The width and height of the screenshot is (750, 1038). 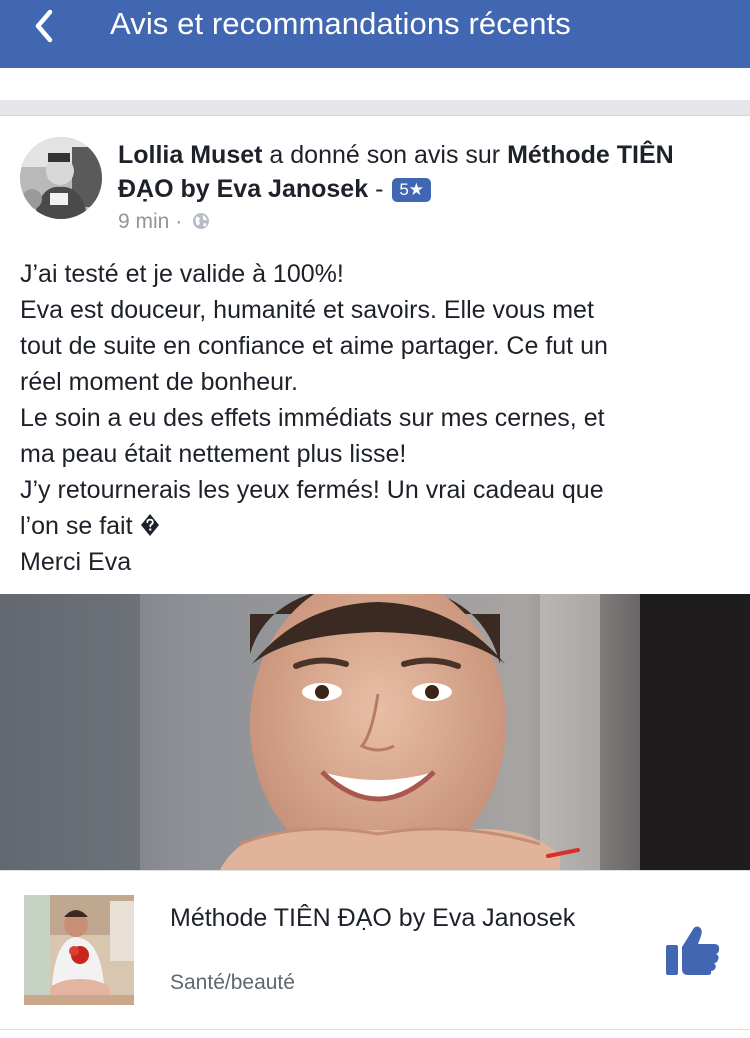 I want to click on back-button, so click(x=48, y=26).